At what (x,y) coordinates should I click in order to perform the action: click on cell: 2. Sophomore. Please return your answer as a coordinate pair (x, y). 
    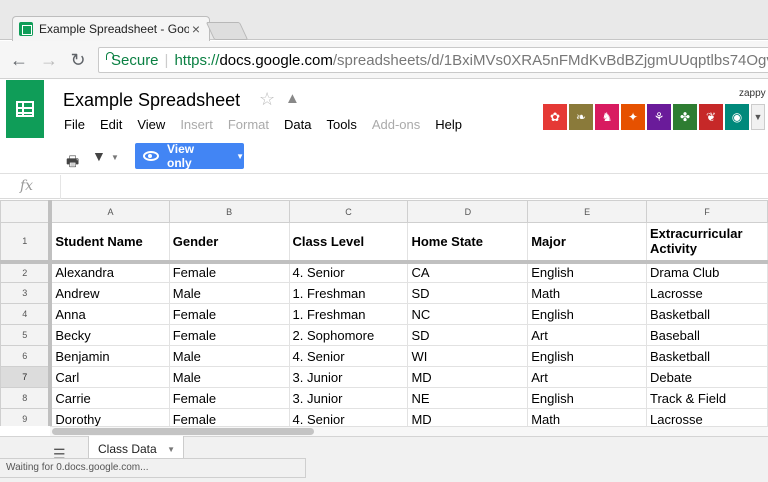
    Looking at the image, I should click on (348, 335).